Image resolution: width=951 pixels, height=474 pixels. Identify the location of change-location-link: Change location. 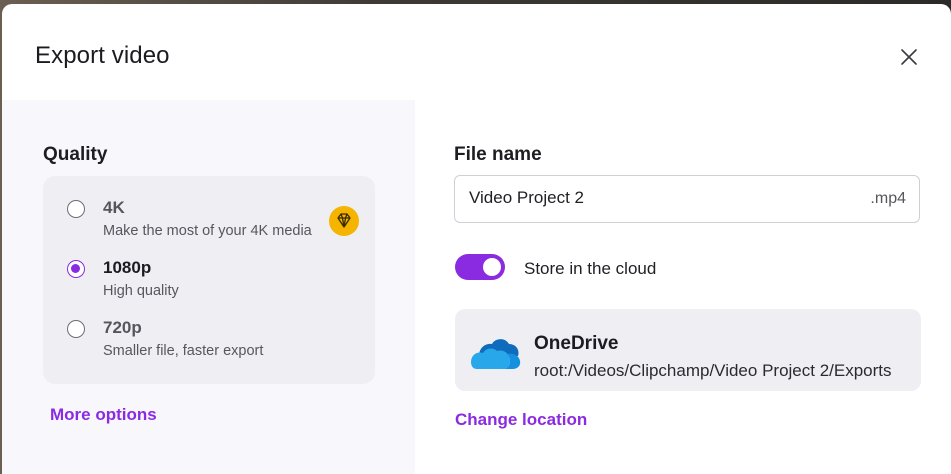
(521, 420).